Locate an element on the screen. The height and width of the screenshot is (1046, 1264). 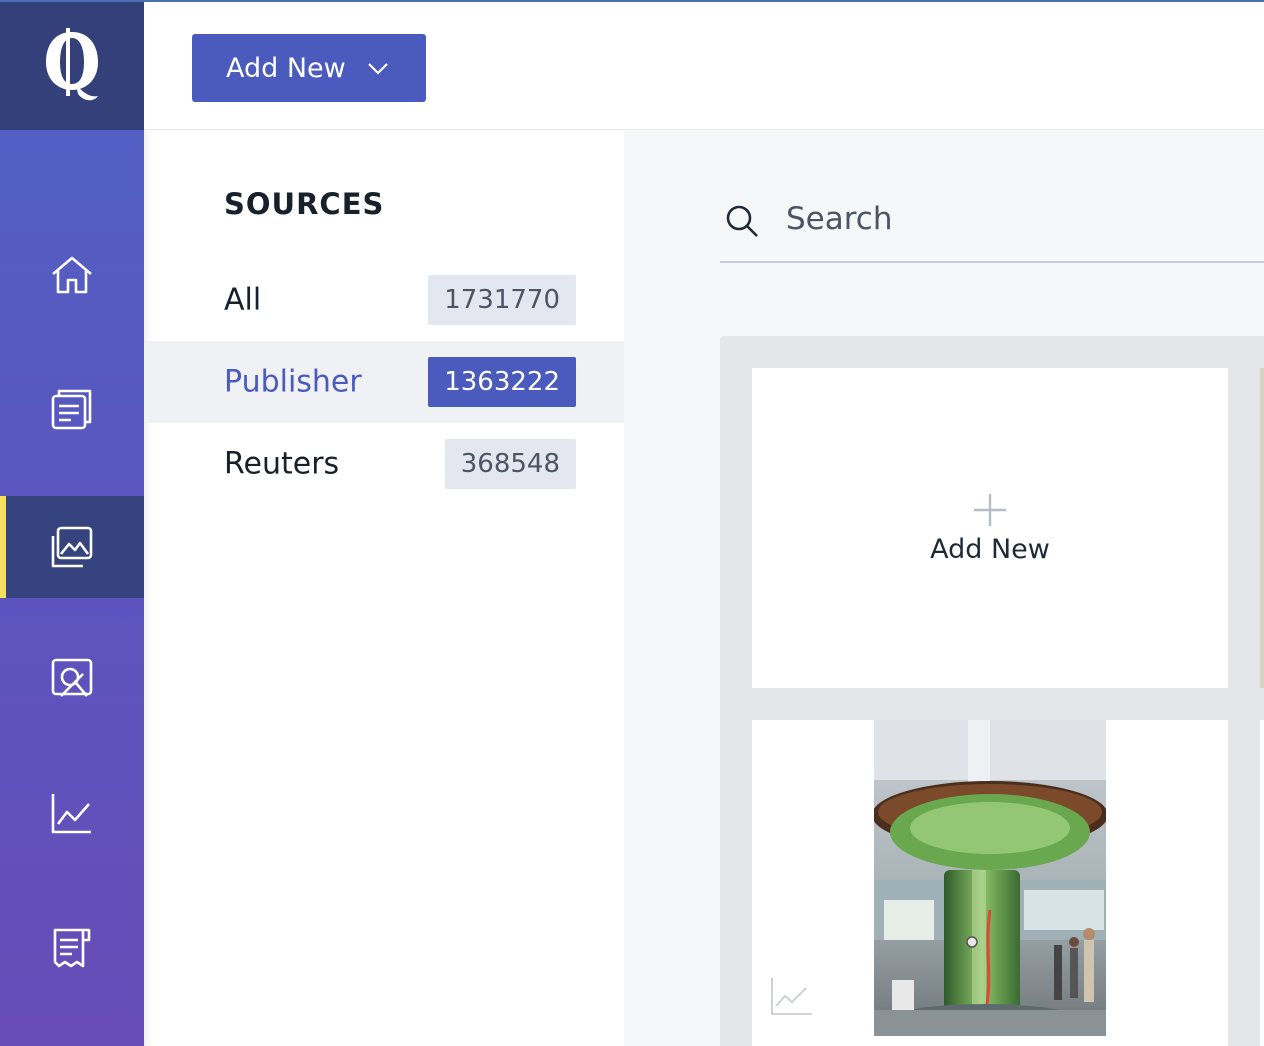
add-new-media-card: Add New is located at coordinates (990, 528).